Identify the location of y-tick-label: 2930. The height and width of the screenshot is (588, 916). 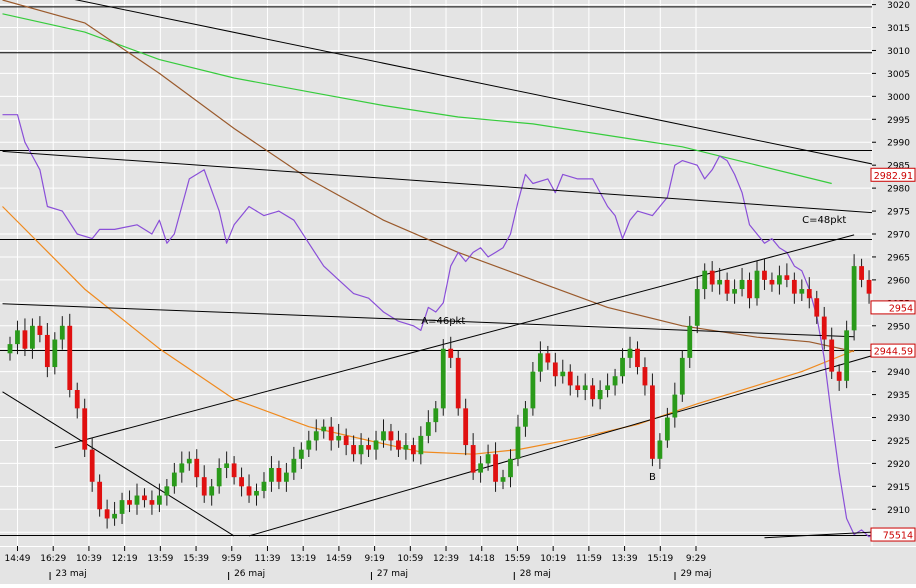
(898, 419).